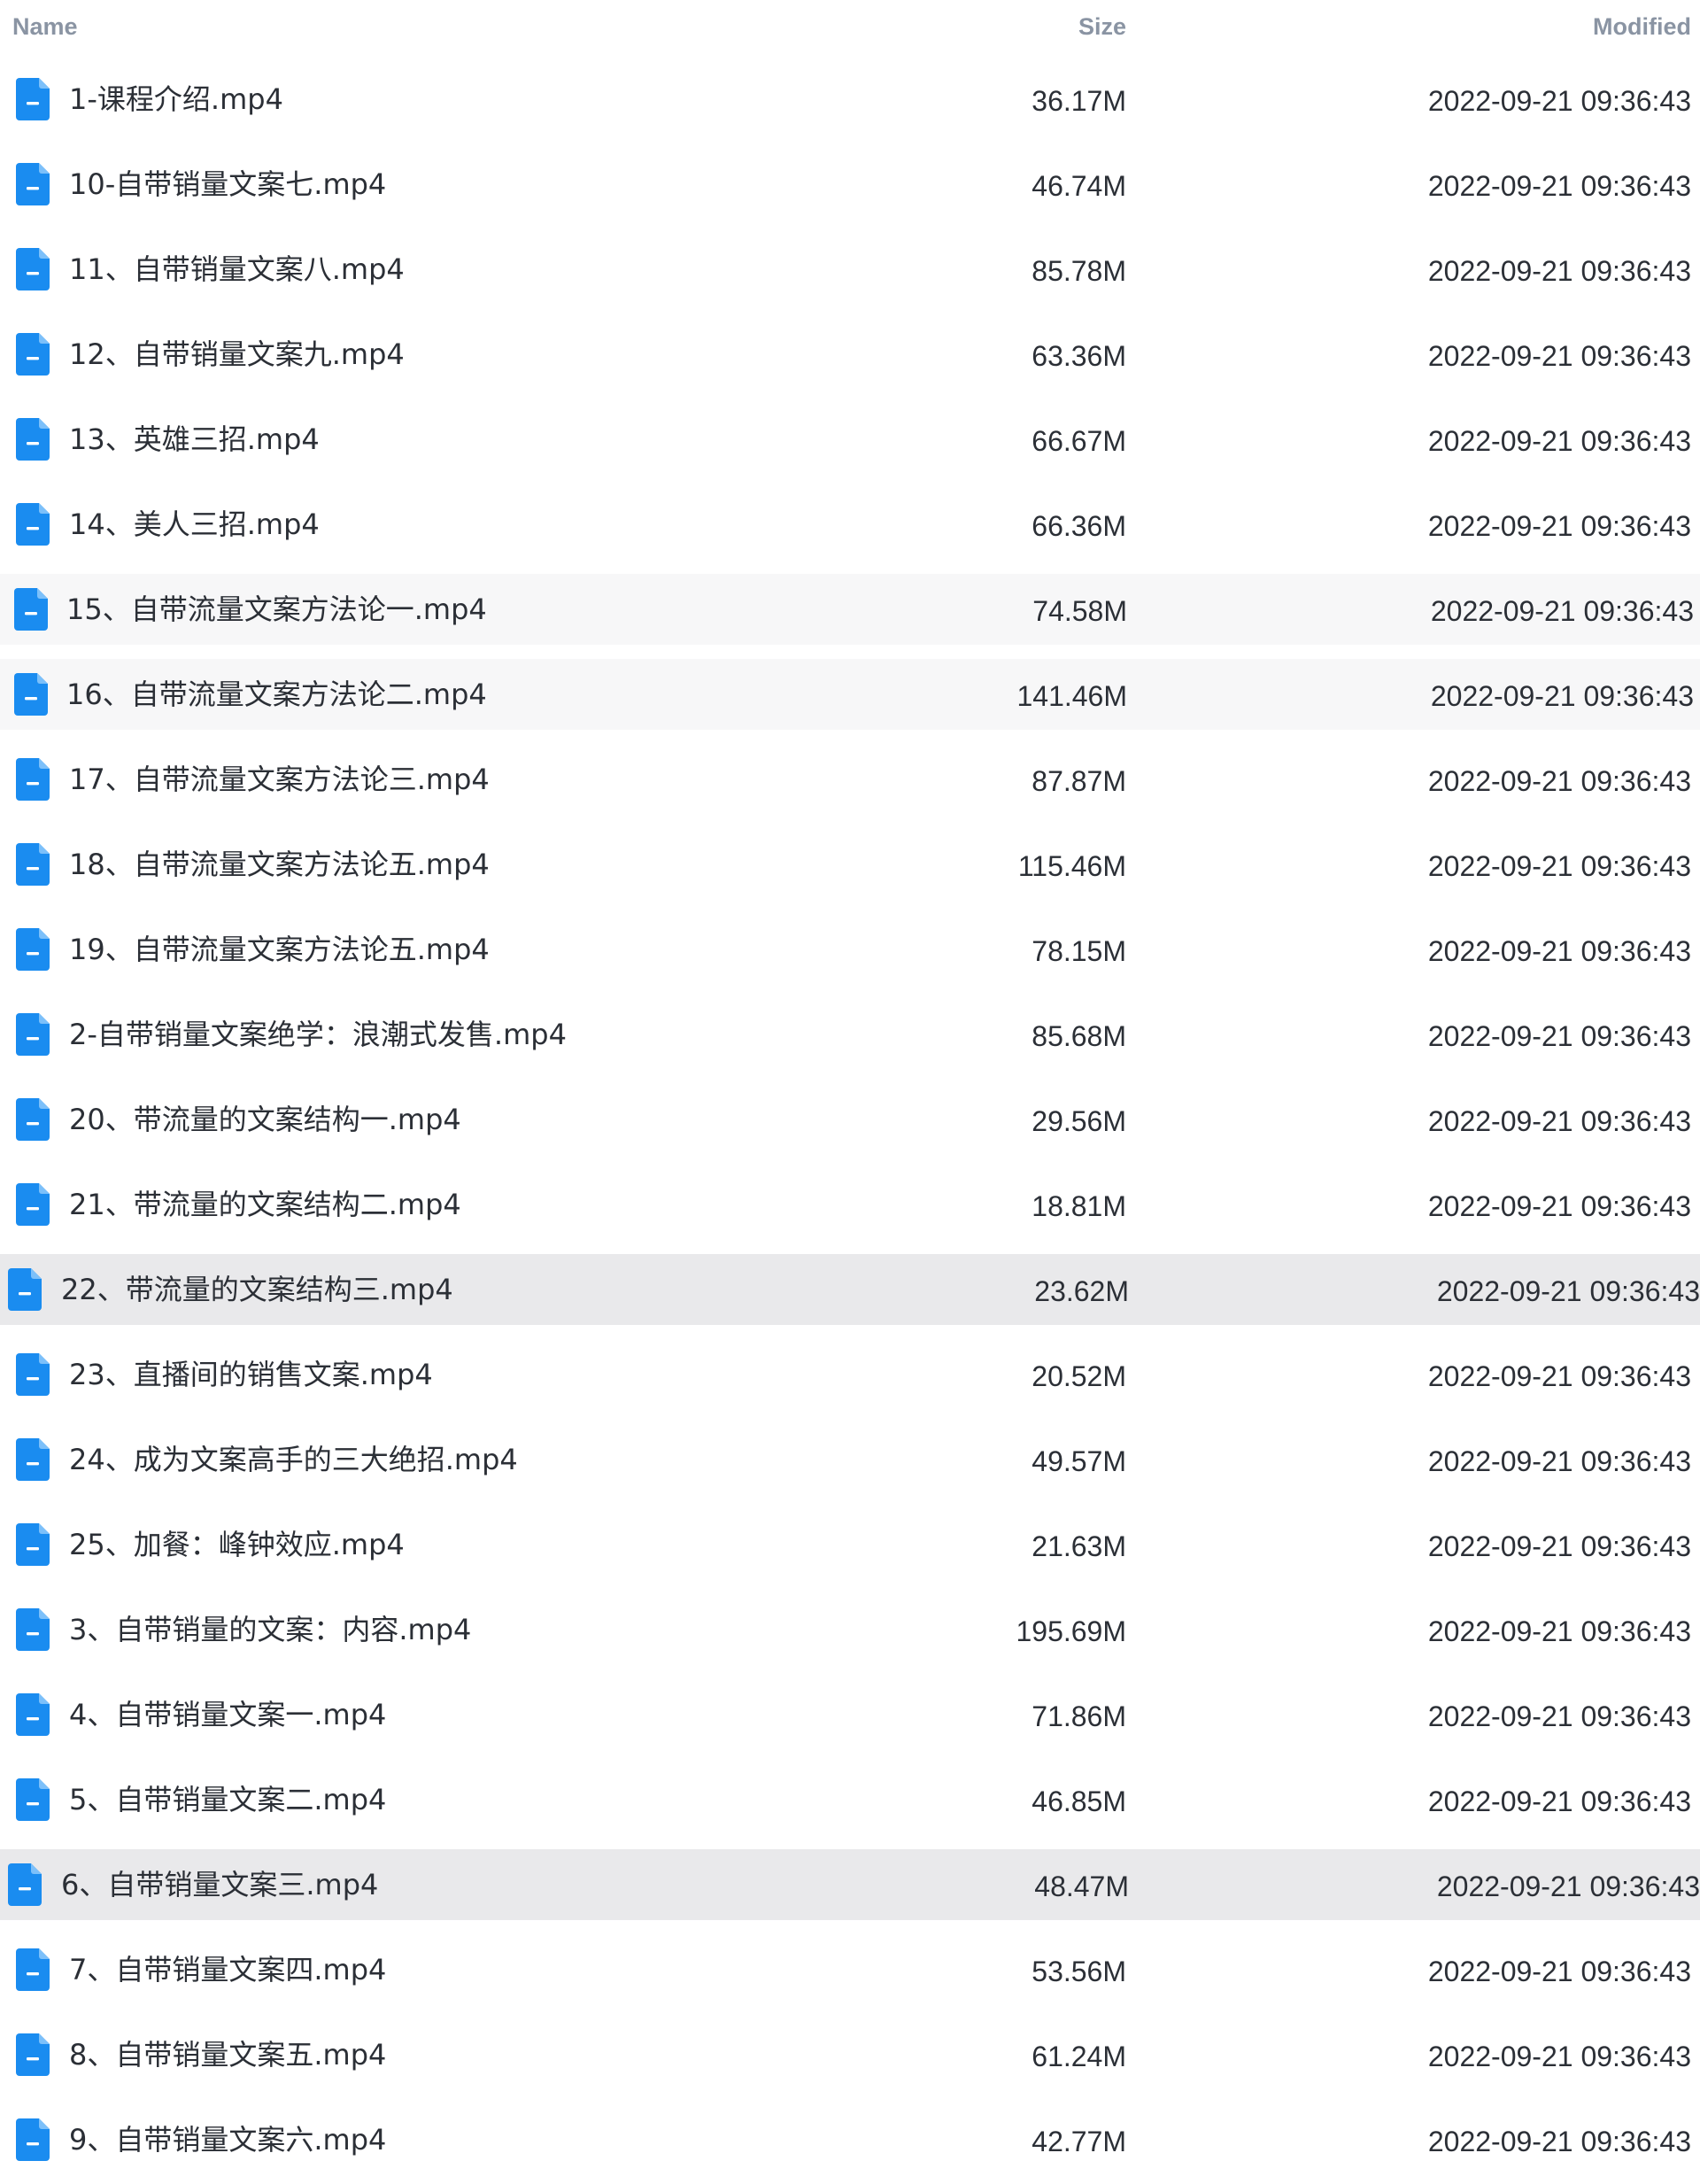 This screenshot has height=2184, width=1700. Describe the element at coordinates (257, 1289) in the screenshot. I see `file-name: 22、带流量的文案结构三.mp4` at that location.